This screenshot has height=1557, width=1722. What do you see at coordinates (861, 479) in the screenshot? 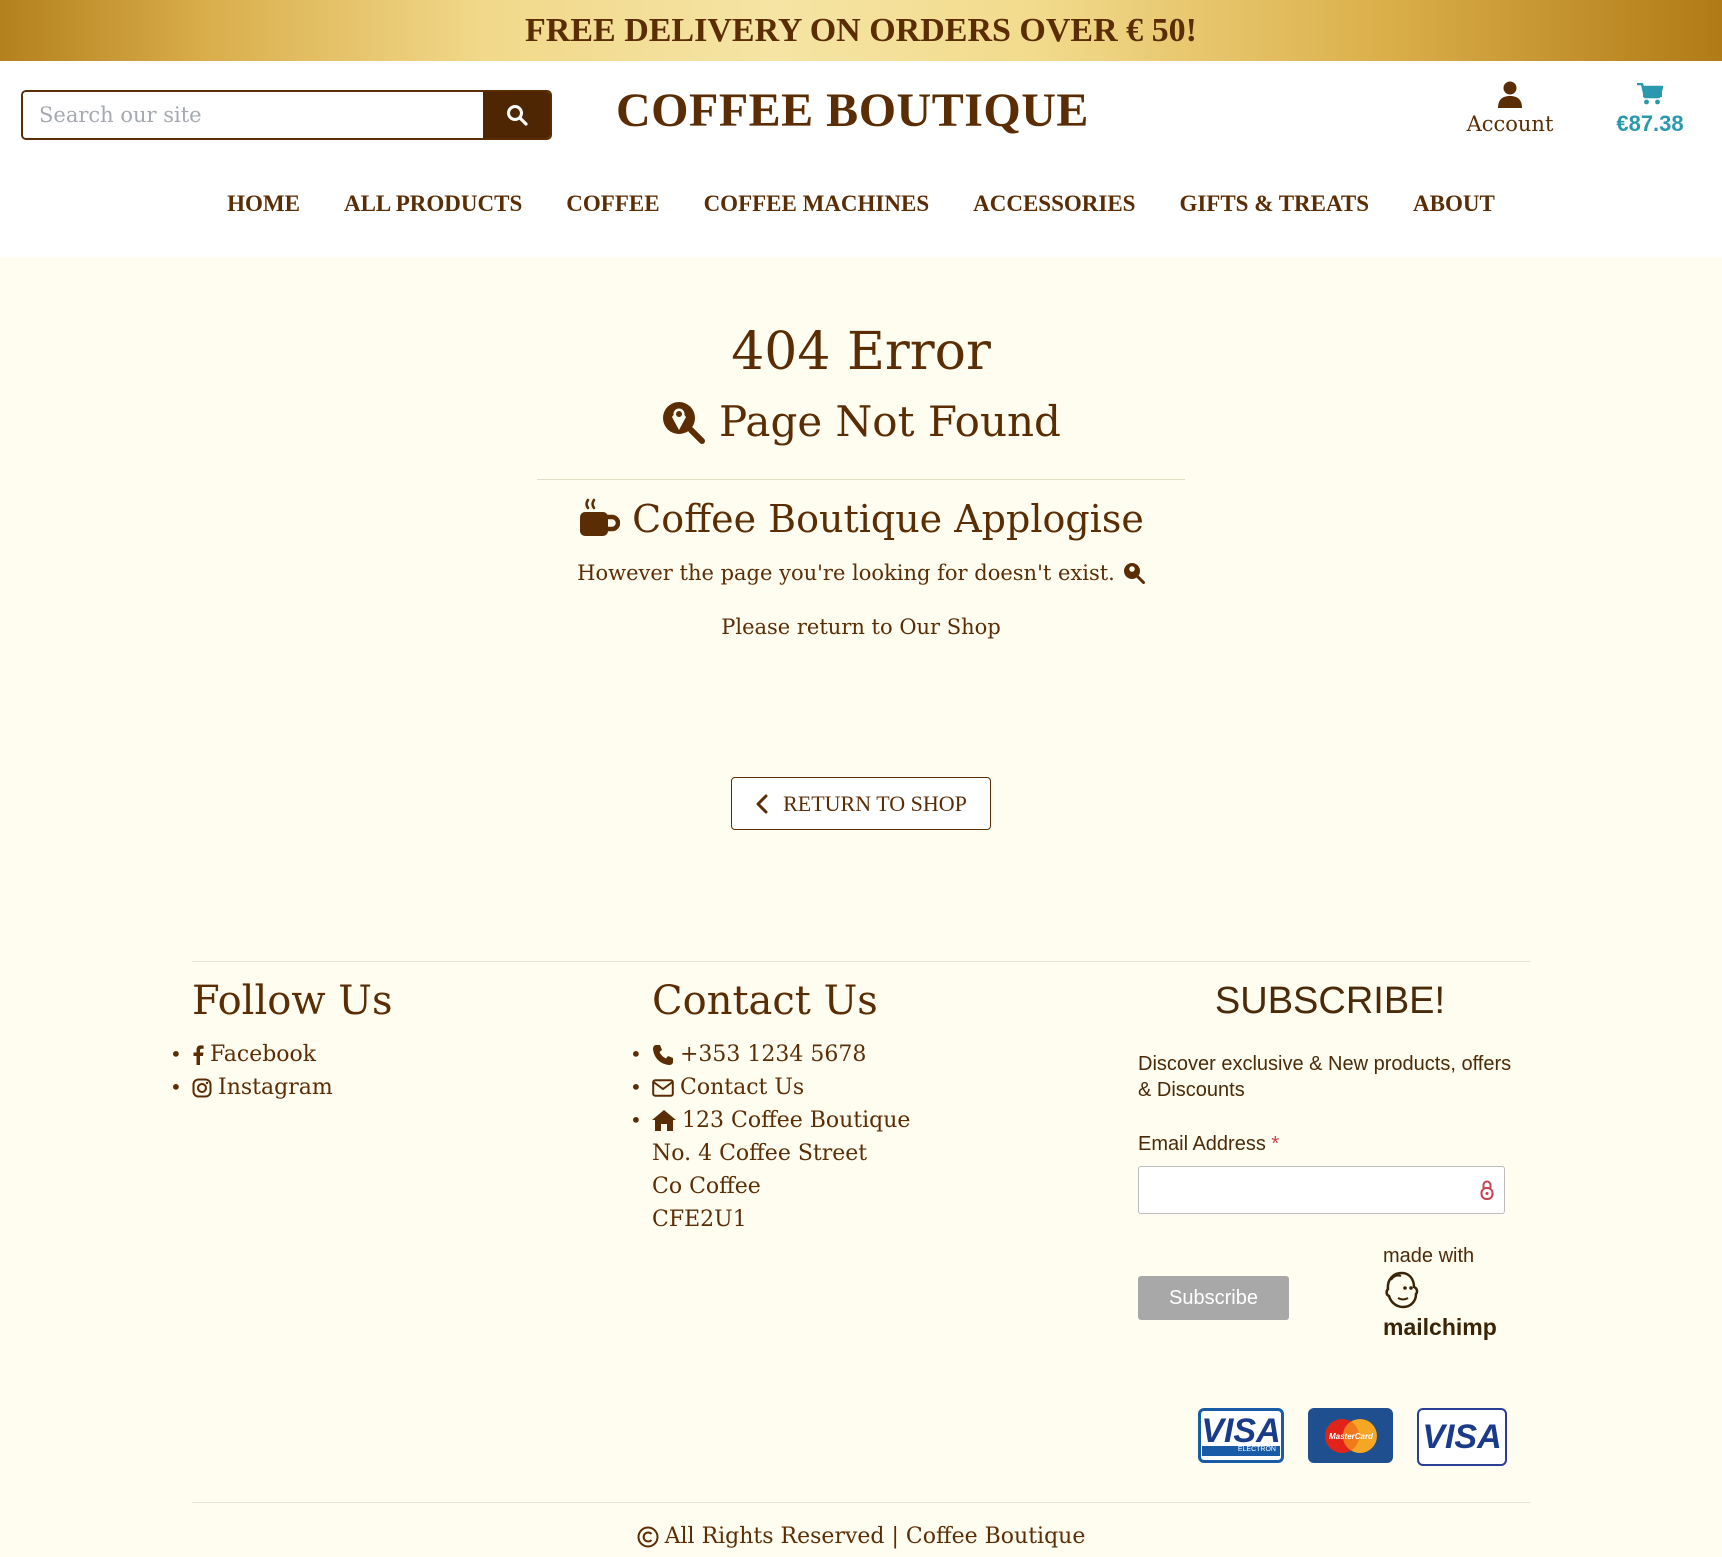
I see `divider` at bounding box center [861, 479].